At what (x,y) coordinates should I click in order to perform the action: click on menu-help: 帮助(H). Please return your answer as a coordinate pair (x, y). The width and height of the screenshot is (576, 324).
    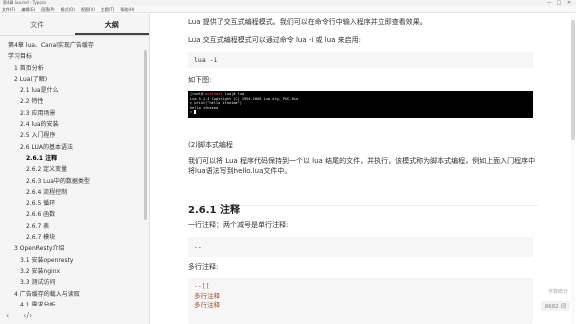
    Looking at the image, I should click on (127, 9).